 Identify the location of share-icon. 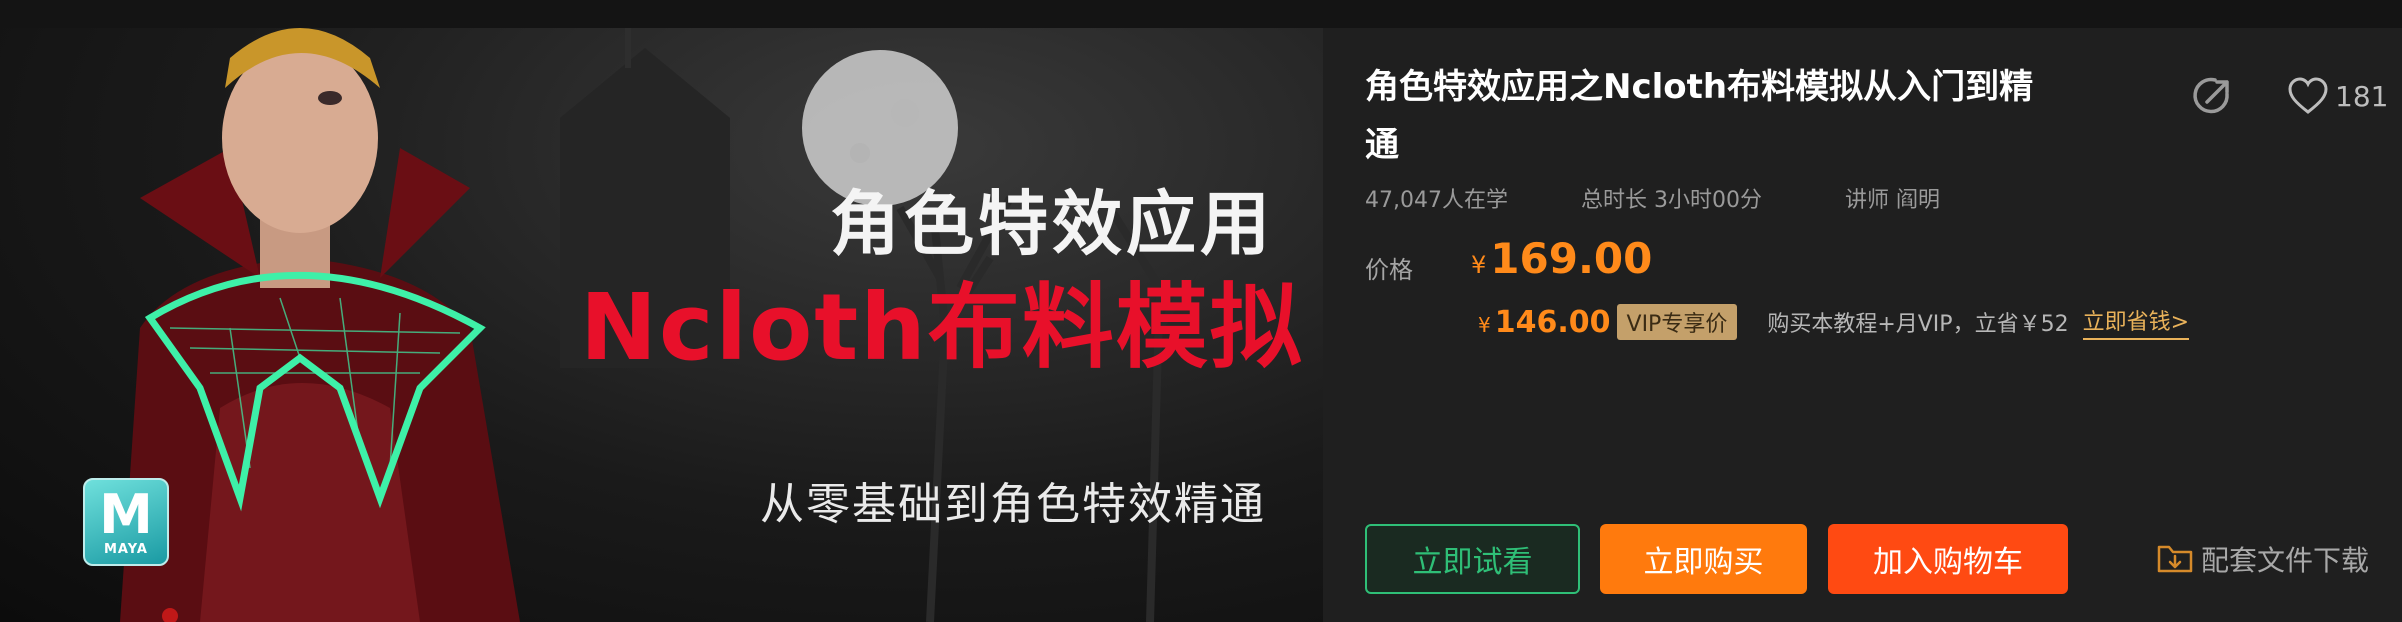
(2211, 95).